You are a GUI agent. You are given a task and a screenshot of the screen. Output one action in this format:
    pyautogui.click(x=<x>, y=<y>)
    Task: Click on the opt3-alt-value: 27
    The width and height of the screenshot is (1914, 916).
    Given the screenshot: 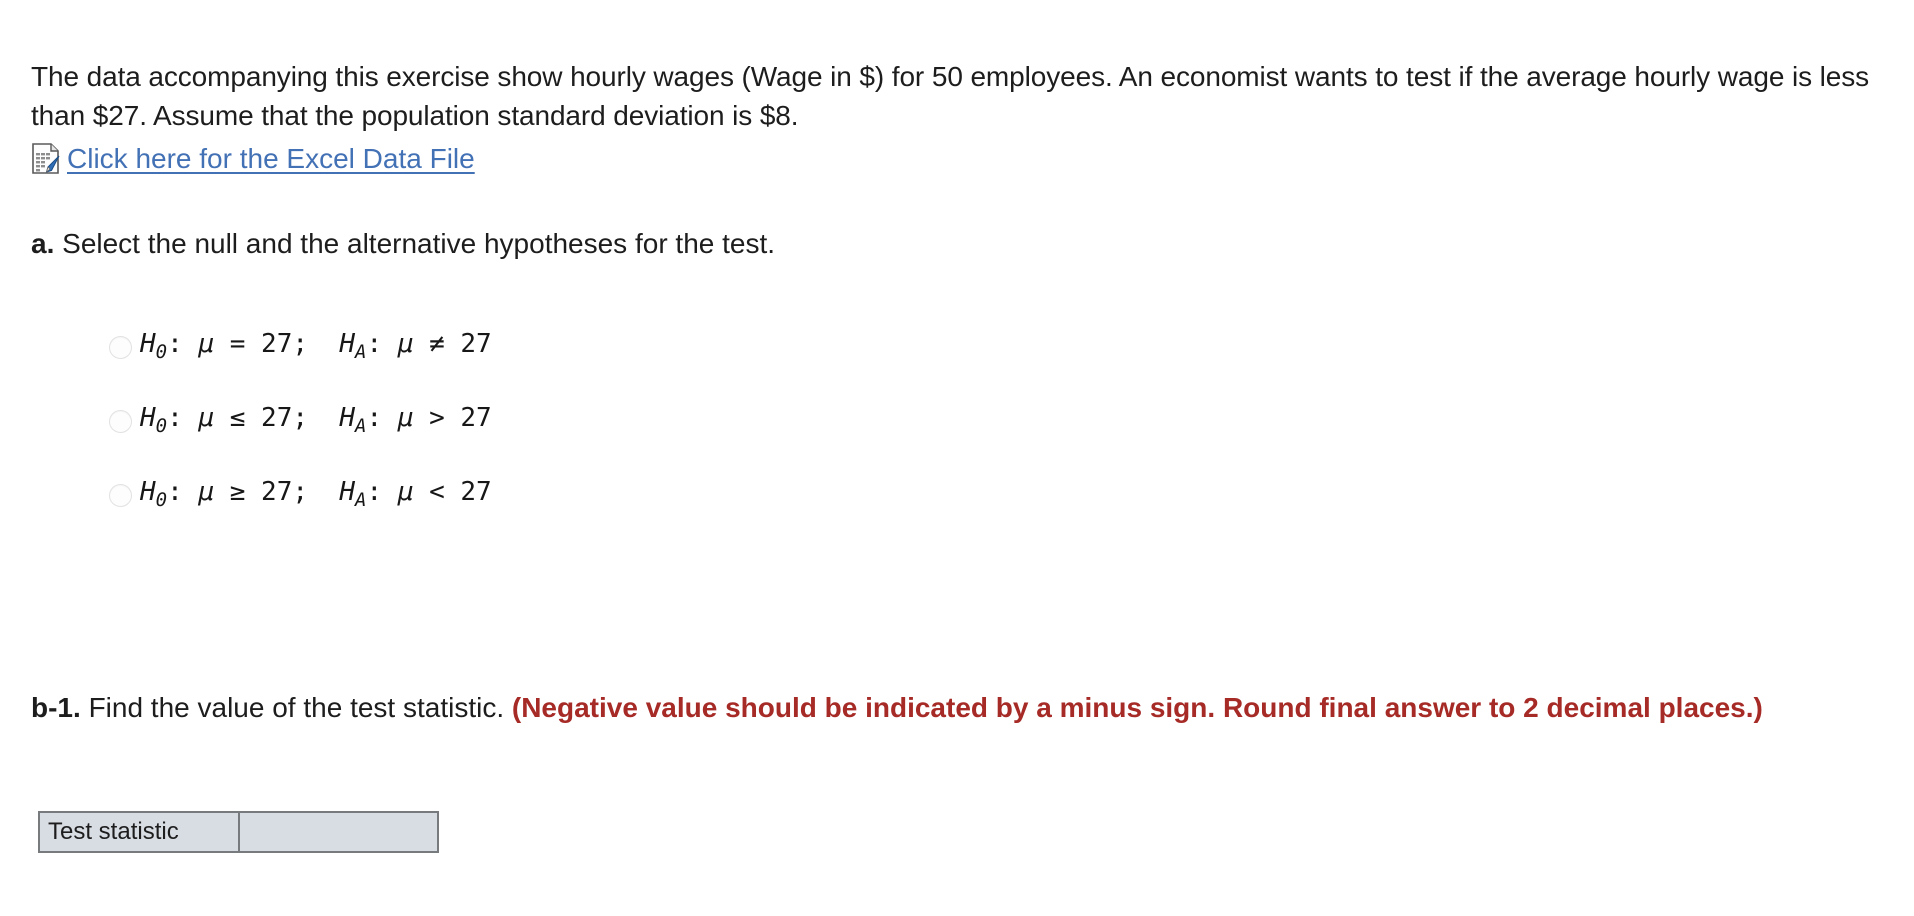 What is the action you would take?
    pyautogui.click(x=476, y=492)
    